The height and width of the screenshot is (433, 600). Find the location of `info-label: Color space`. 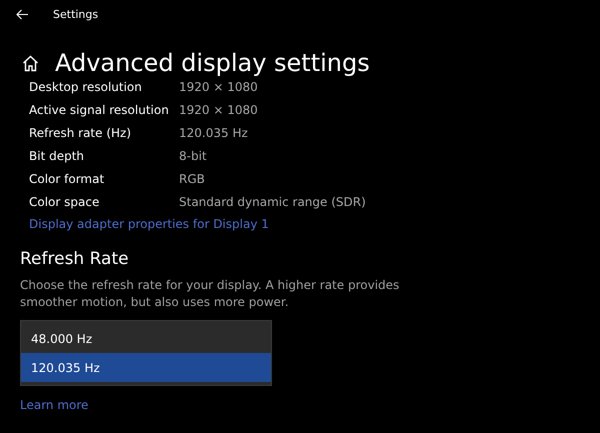

info-label: Color space is located at coordinates (64, 201).